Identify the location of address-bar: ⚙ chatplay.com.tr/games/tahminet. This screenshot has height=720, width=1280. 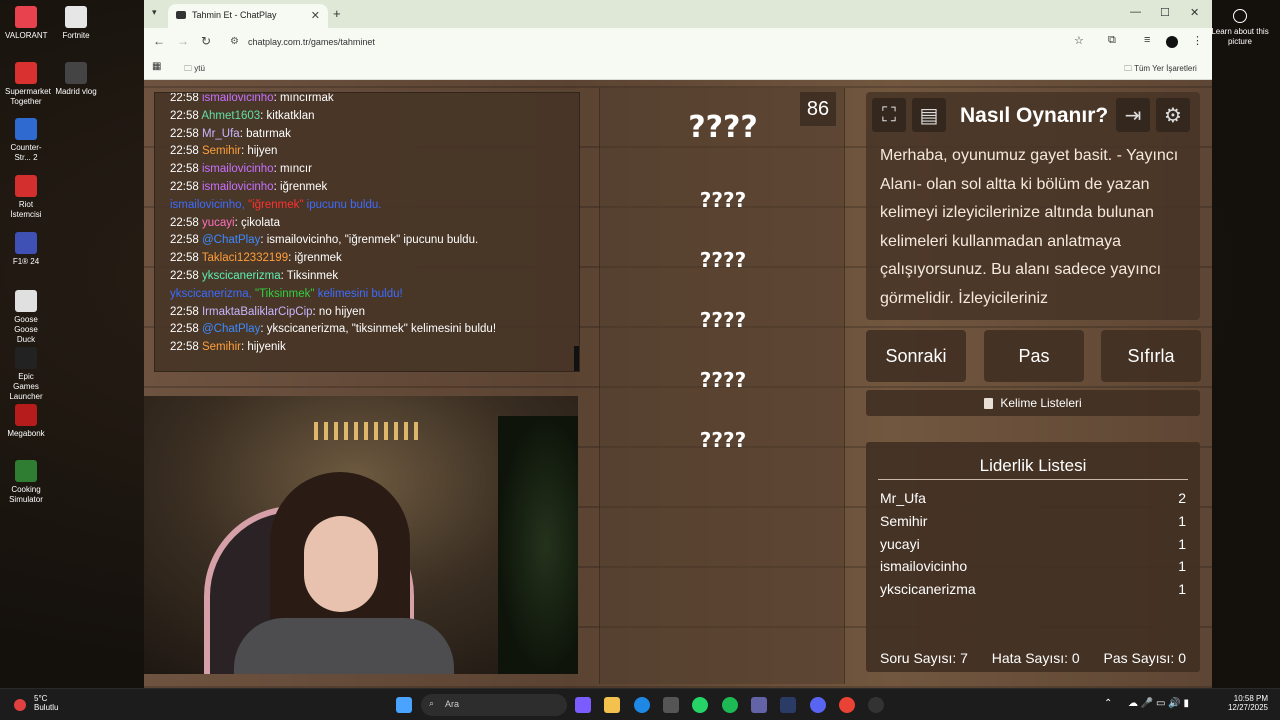
(662, 42).